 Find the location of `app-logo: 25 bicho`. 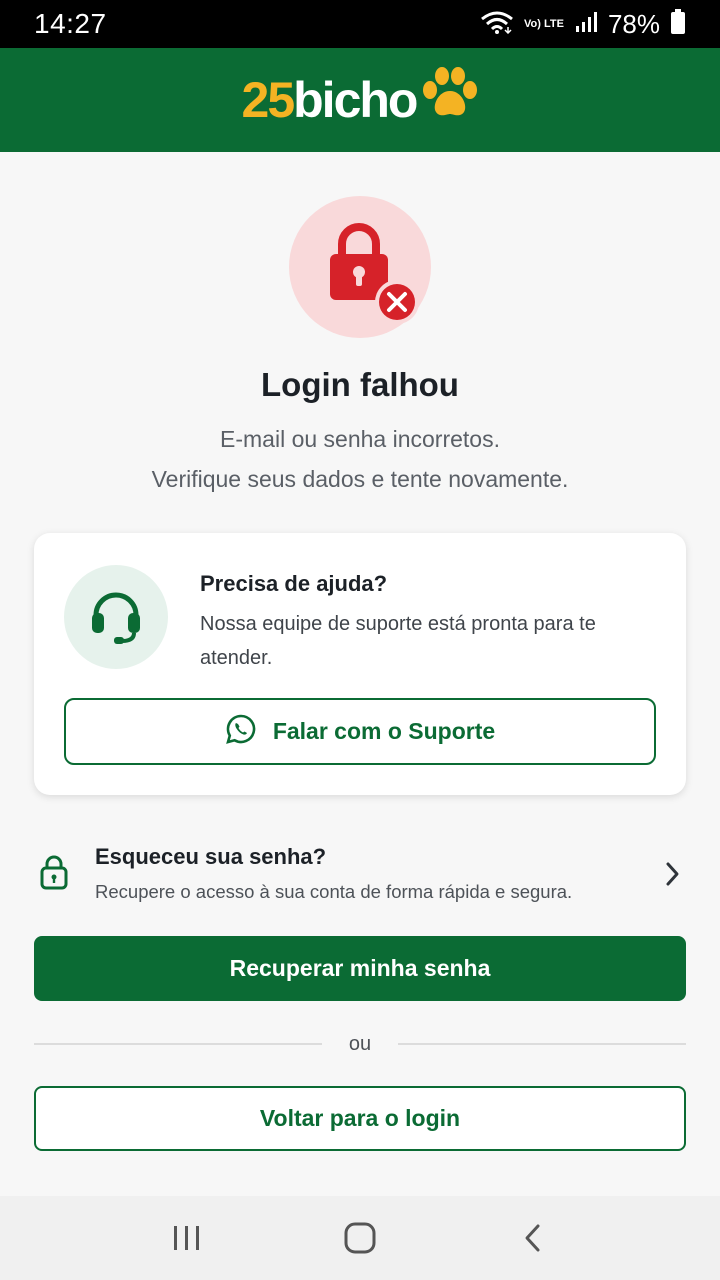

app-logo: 25 bicho is located at coordinates (360, 97).